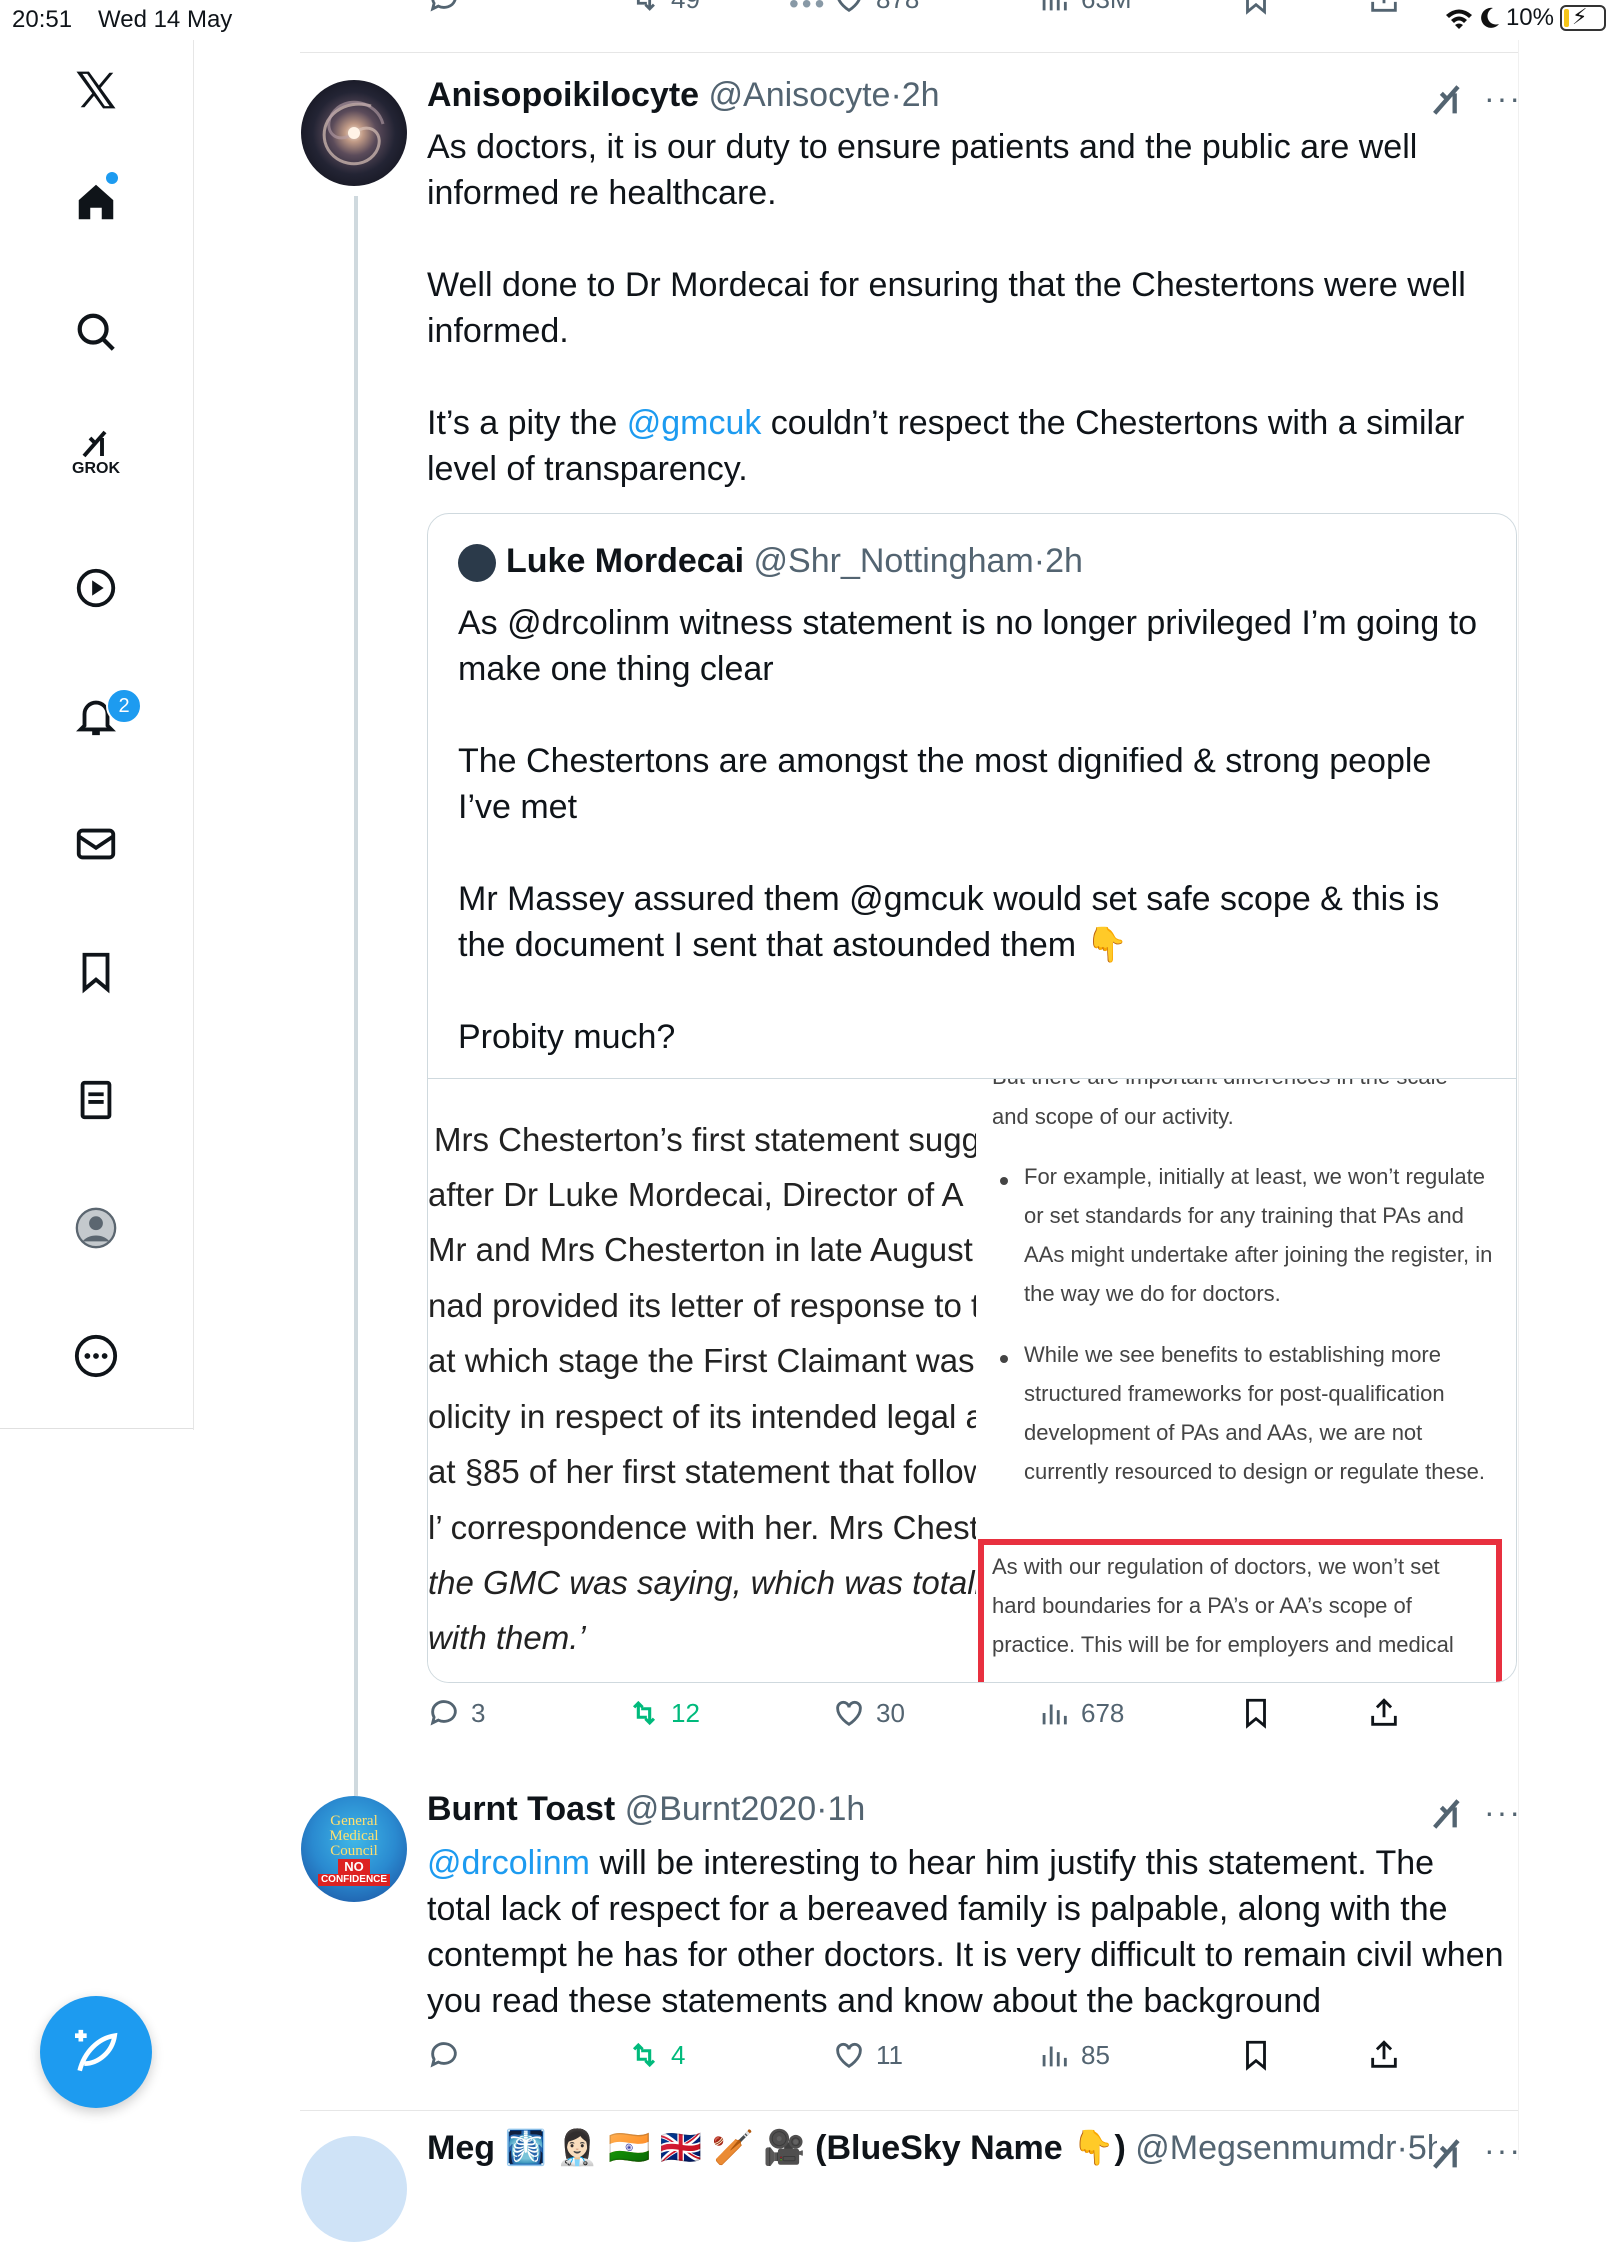 The width and height of the screenshot is (1620, 2242). Describe the element at coordinates (1080, 1713) in the screenshot. I see `views-button: 678` at that location.